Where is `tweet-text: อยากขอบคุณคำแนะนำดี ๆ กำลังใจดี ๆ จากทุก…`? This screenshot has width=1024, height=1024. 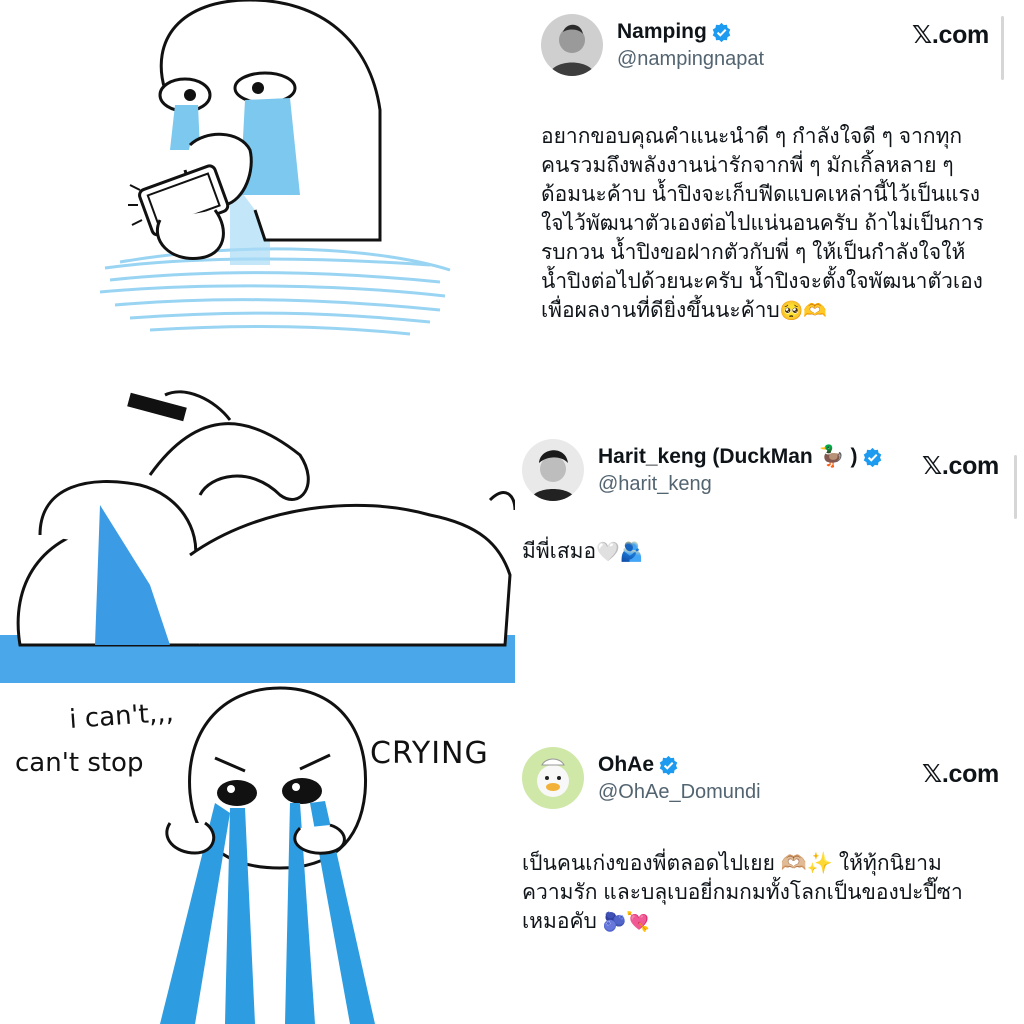 tweet-text: อยากขอบคุณคำแนะนำดี ๆ กำลังใจดี ๆ จากทุก… is located at coordinates (762, 223).